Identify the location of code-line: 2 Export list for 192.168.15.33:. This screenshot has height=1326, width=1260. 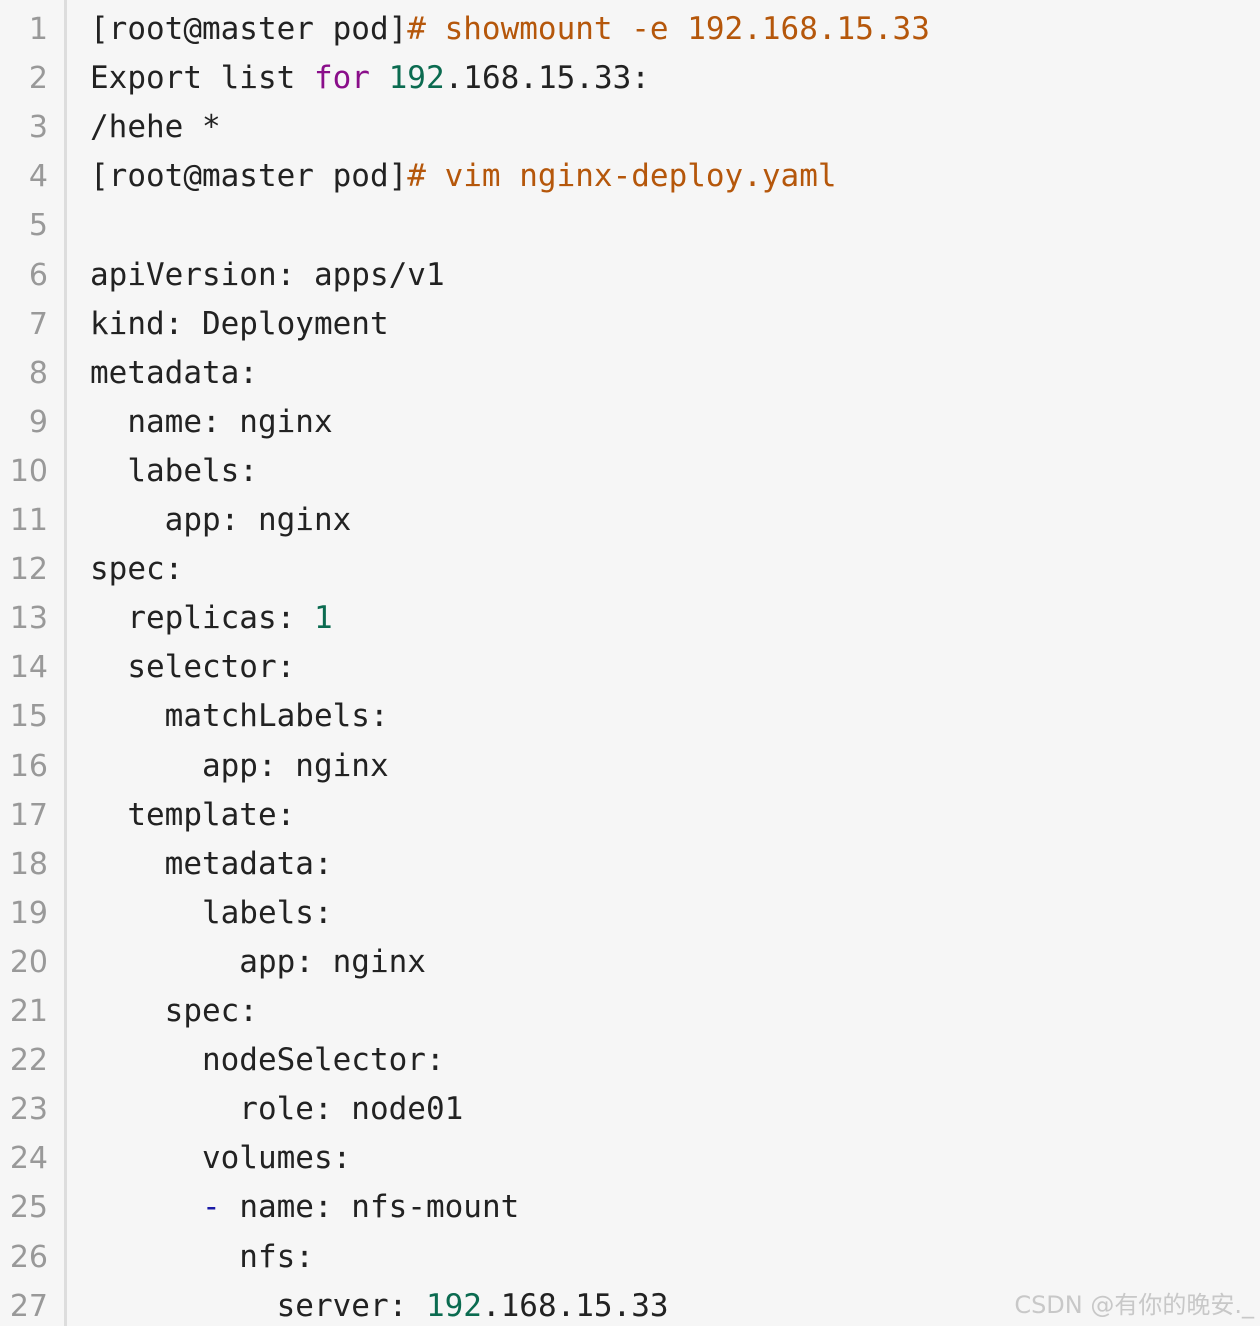
(630, 78).